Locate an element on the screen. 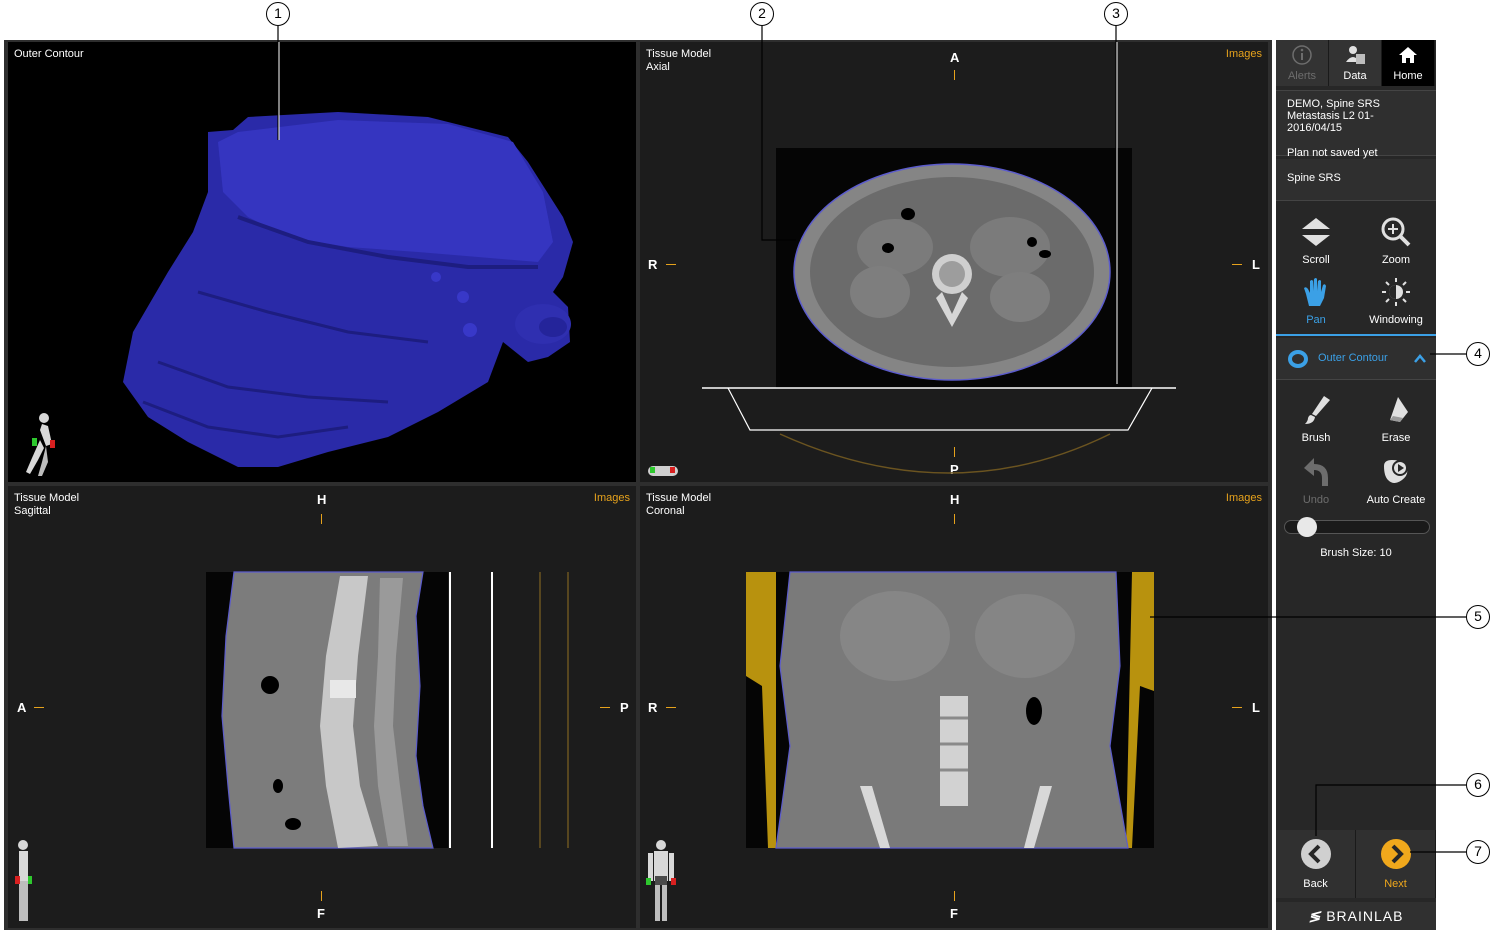 This screenshot has width=1492, height=932. brush-tool-button: Brush is located at coordinates (1316, 418).